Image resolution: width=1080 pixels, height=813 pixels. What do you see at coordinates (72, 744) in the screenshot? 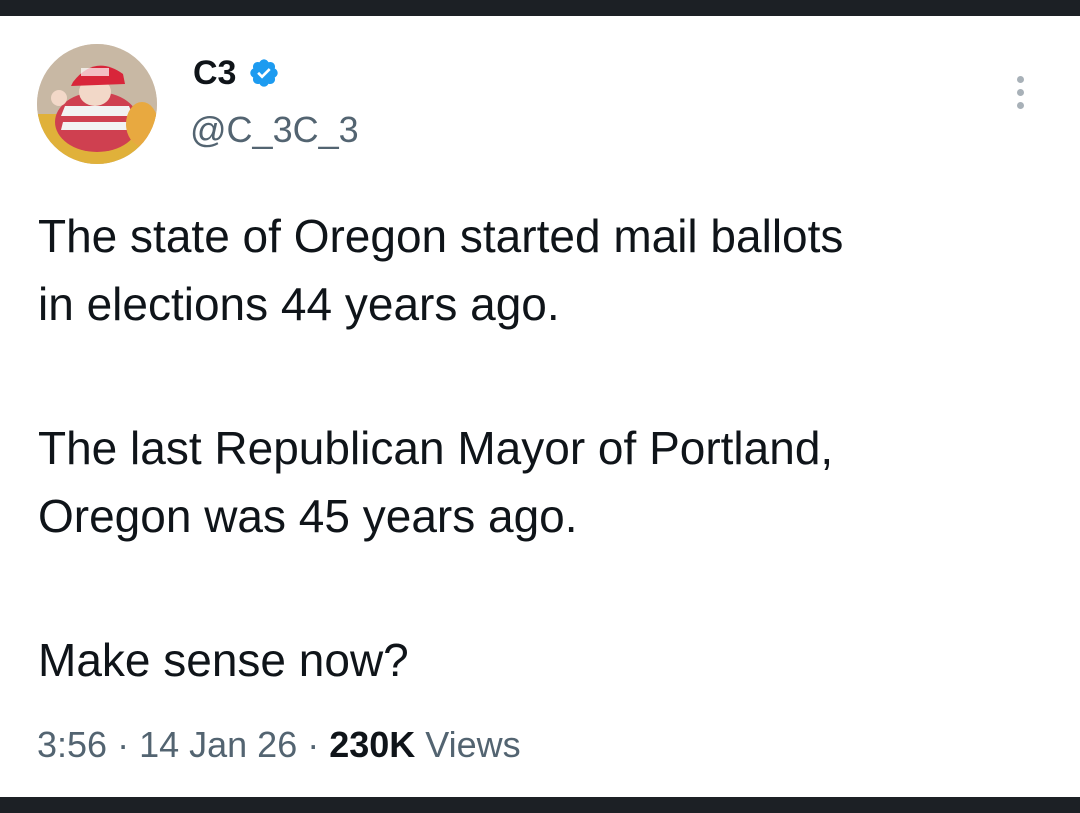
I see `tweet-time: 3:56` at bounding box center [72, 744].